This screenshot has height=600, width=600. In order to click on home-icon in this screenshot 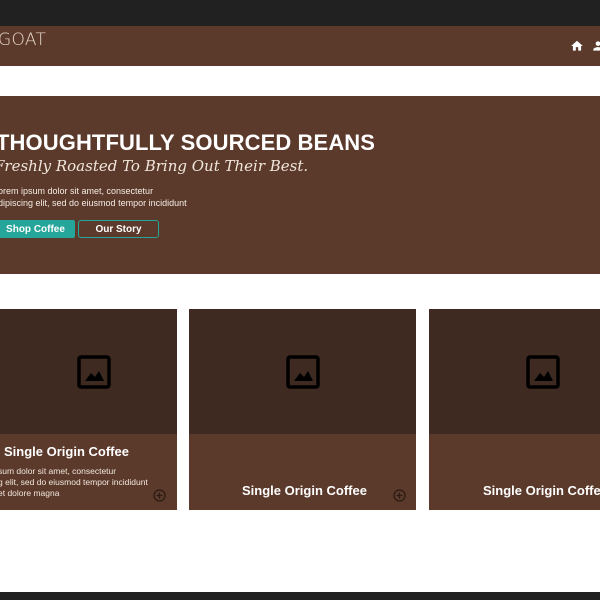, I will do `click(577, 46)`.